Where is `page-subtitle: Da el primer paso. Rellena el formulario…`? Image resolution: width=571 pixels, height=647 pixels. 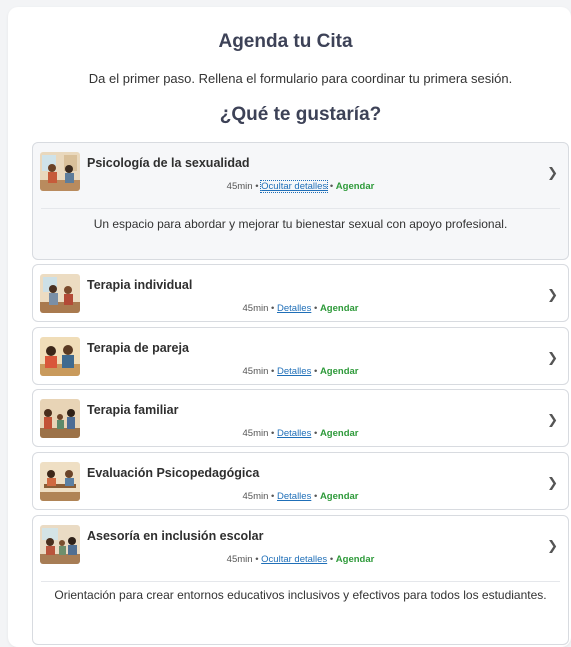
page-subtitle: Da el primer paso. Rellena el formulario… is located at coordinates (300, 78).